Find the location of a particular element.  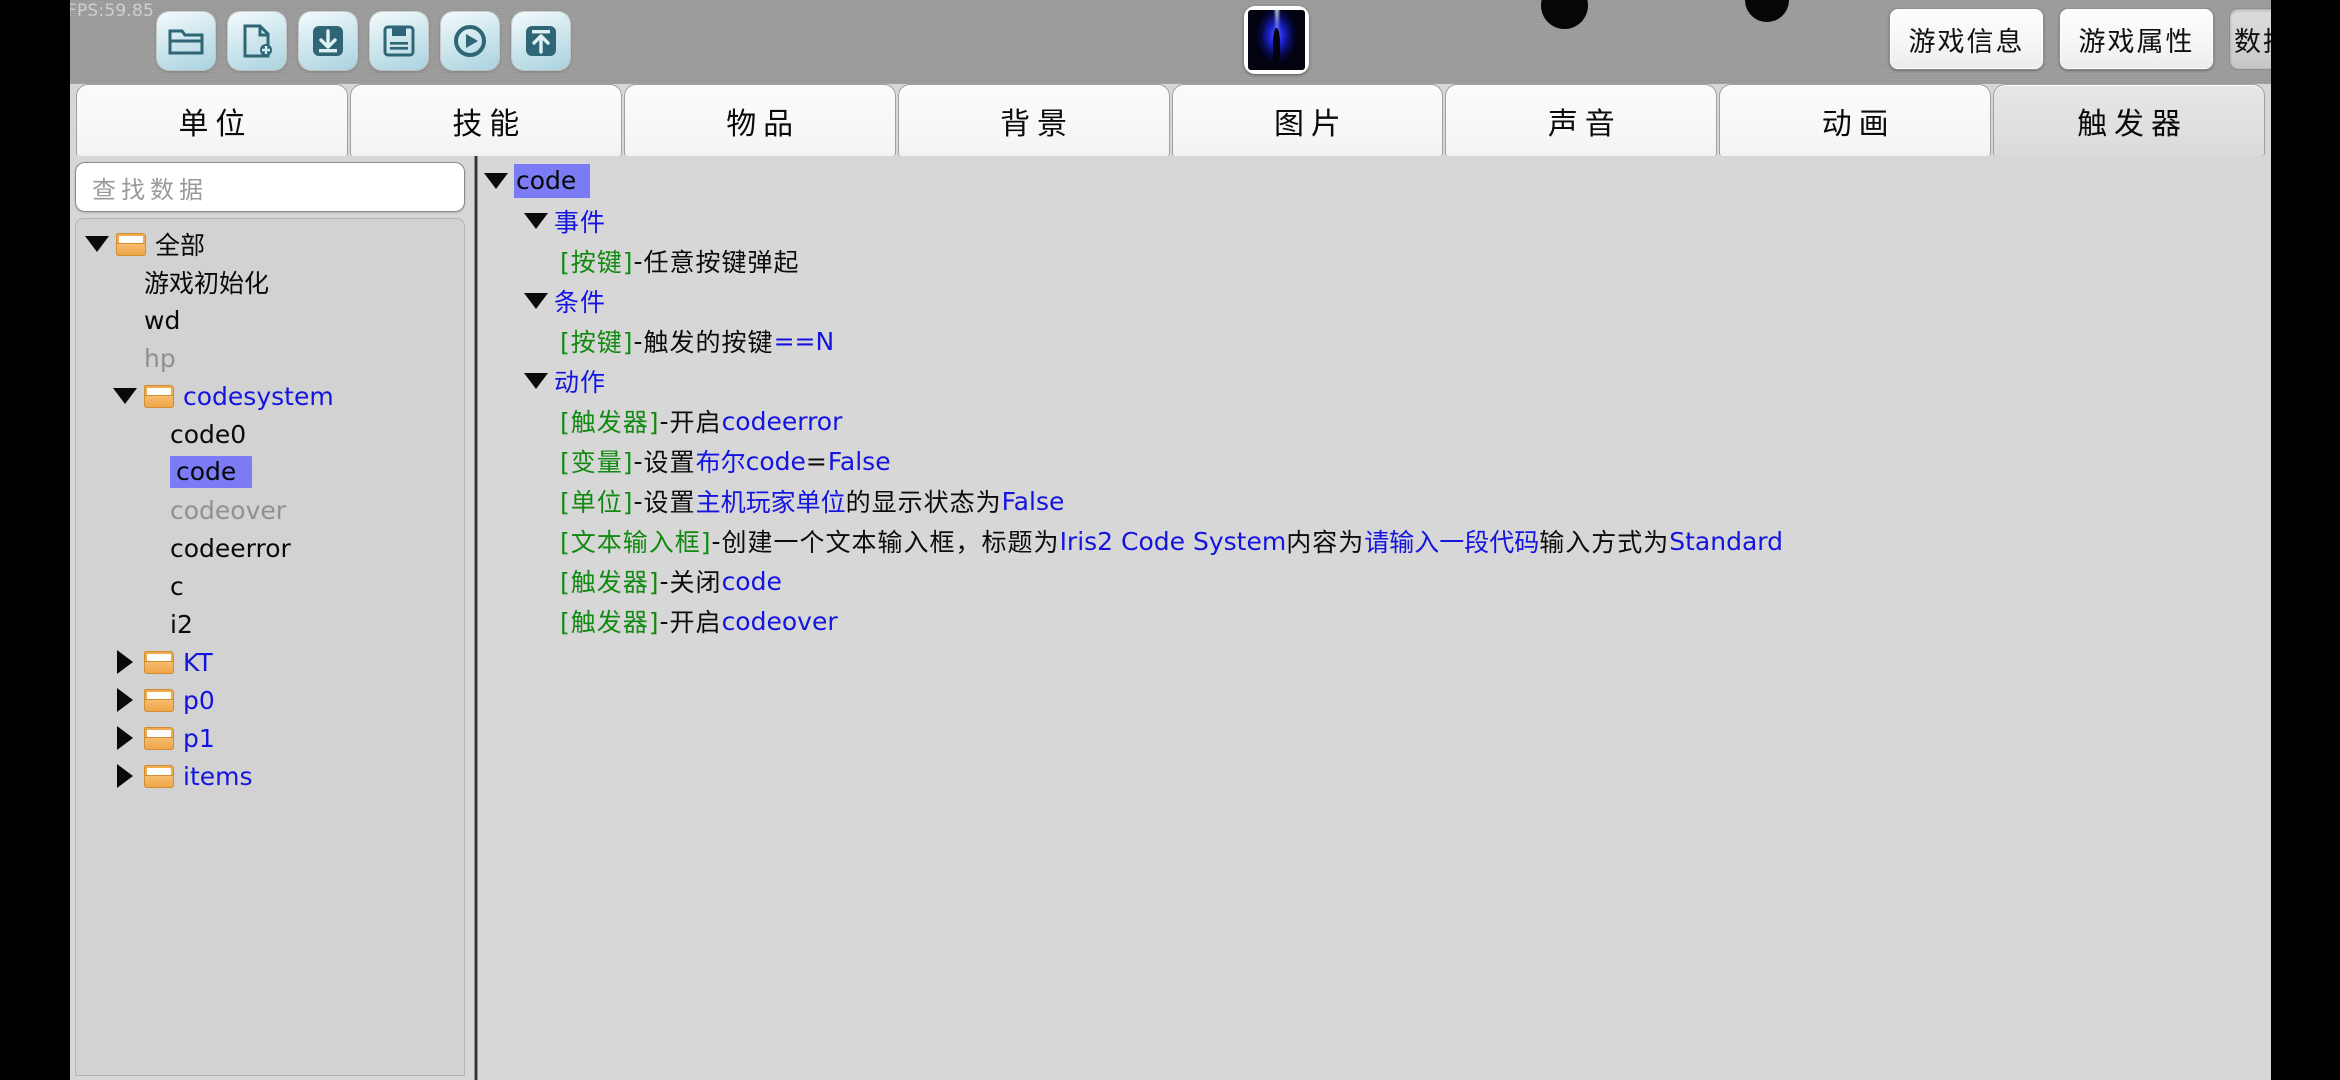

tree-item-label: p0 is located at coordinates (199, 700).